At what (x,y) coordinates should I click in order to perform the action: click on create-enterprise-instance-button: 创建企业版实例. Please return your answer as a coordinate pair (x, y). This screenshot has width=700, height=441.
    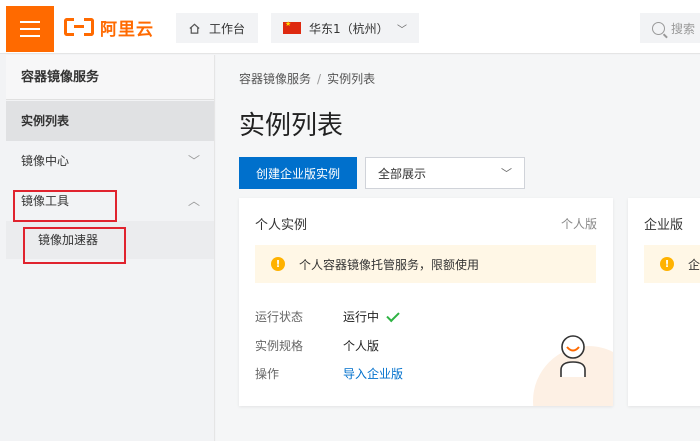
    Looking at the image, I should click on (298, 173).